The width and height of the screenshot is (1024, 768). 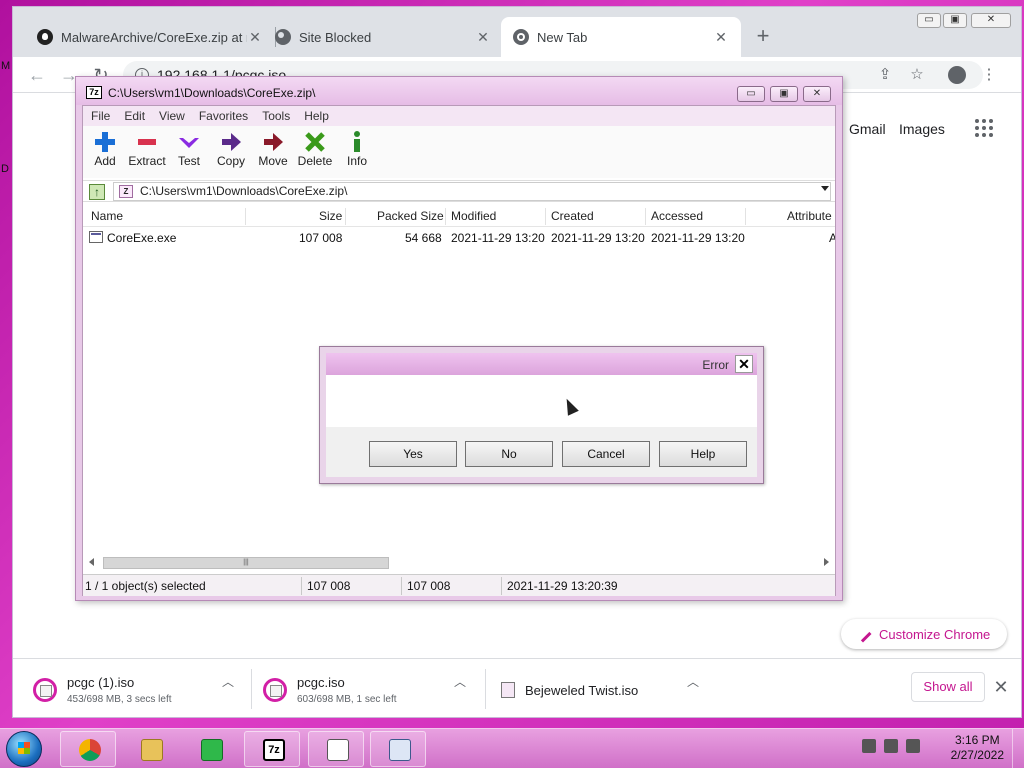 I want to click on network-icon, so click(x=891, y=746).